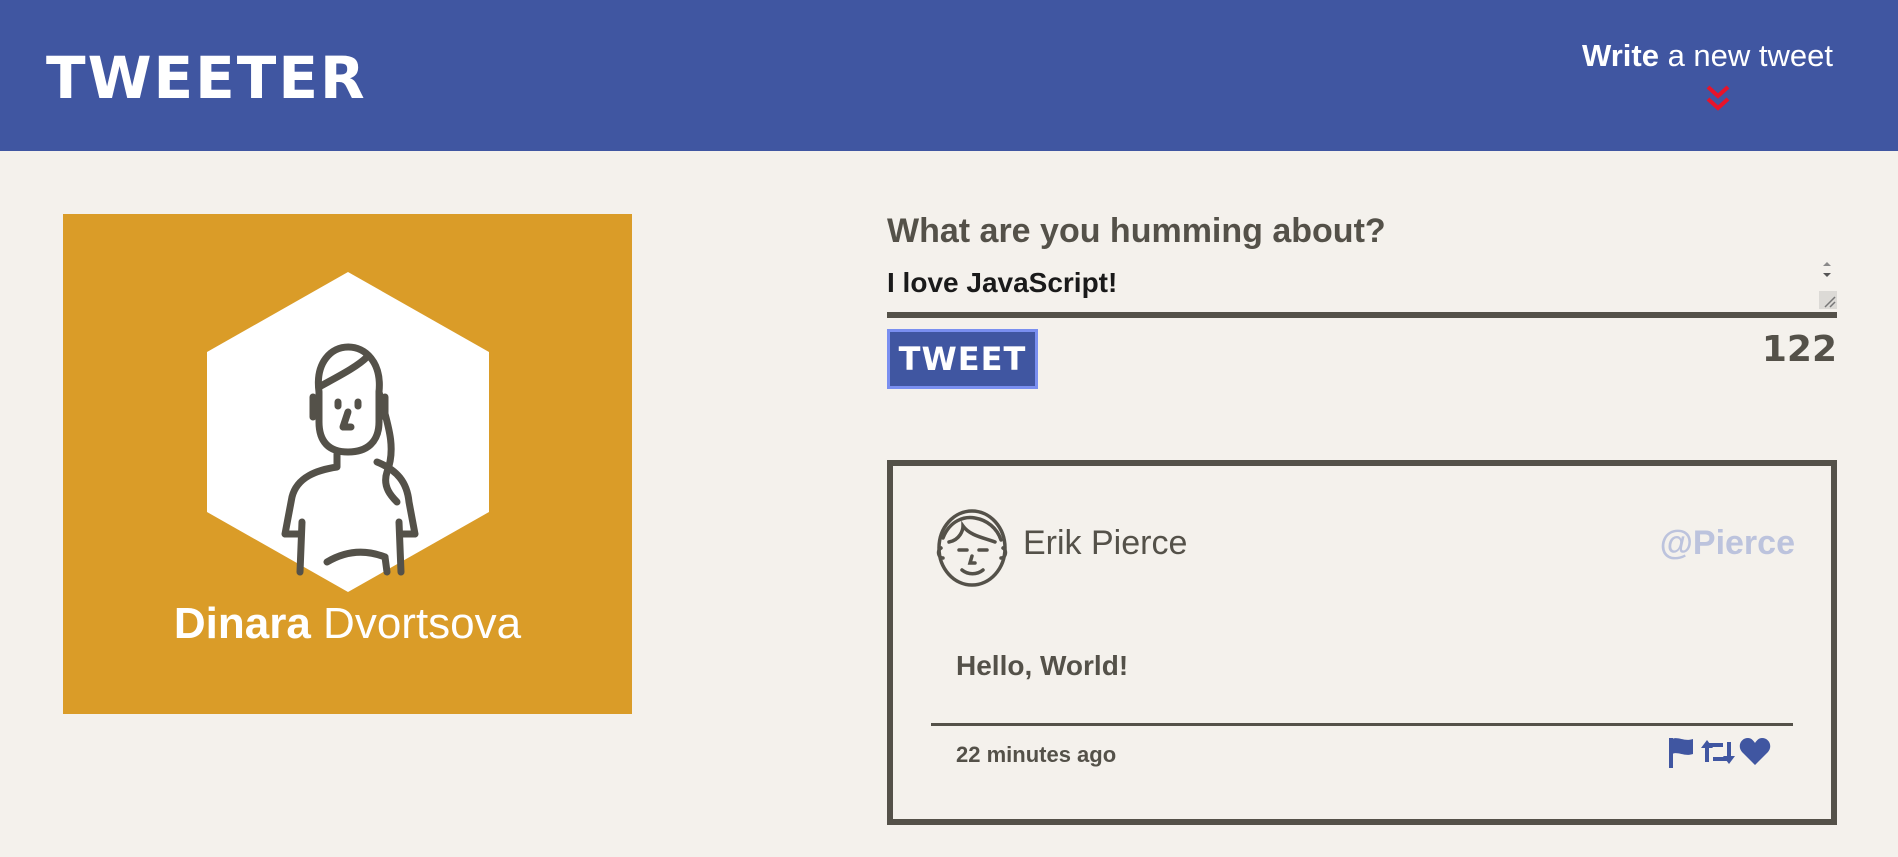  I want to click on character-counter: 122, so click(1799, 349).